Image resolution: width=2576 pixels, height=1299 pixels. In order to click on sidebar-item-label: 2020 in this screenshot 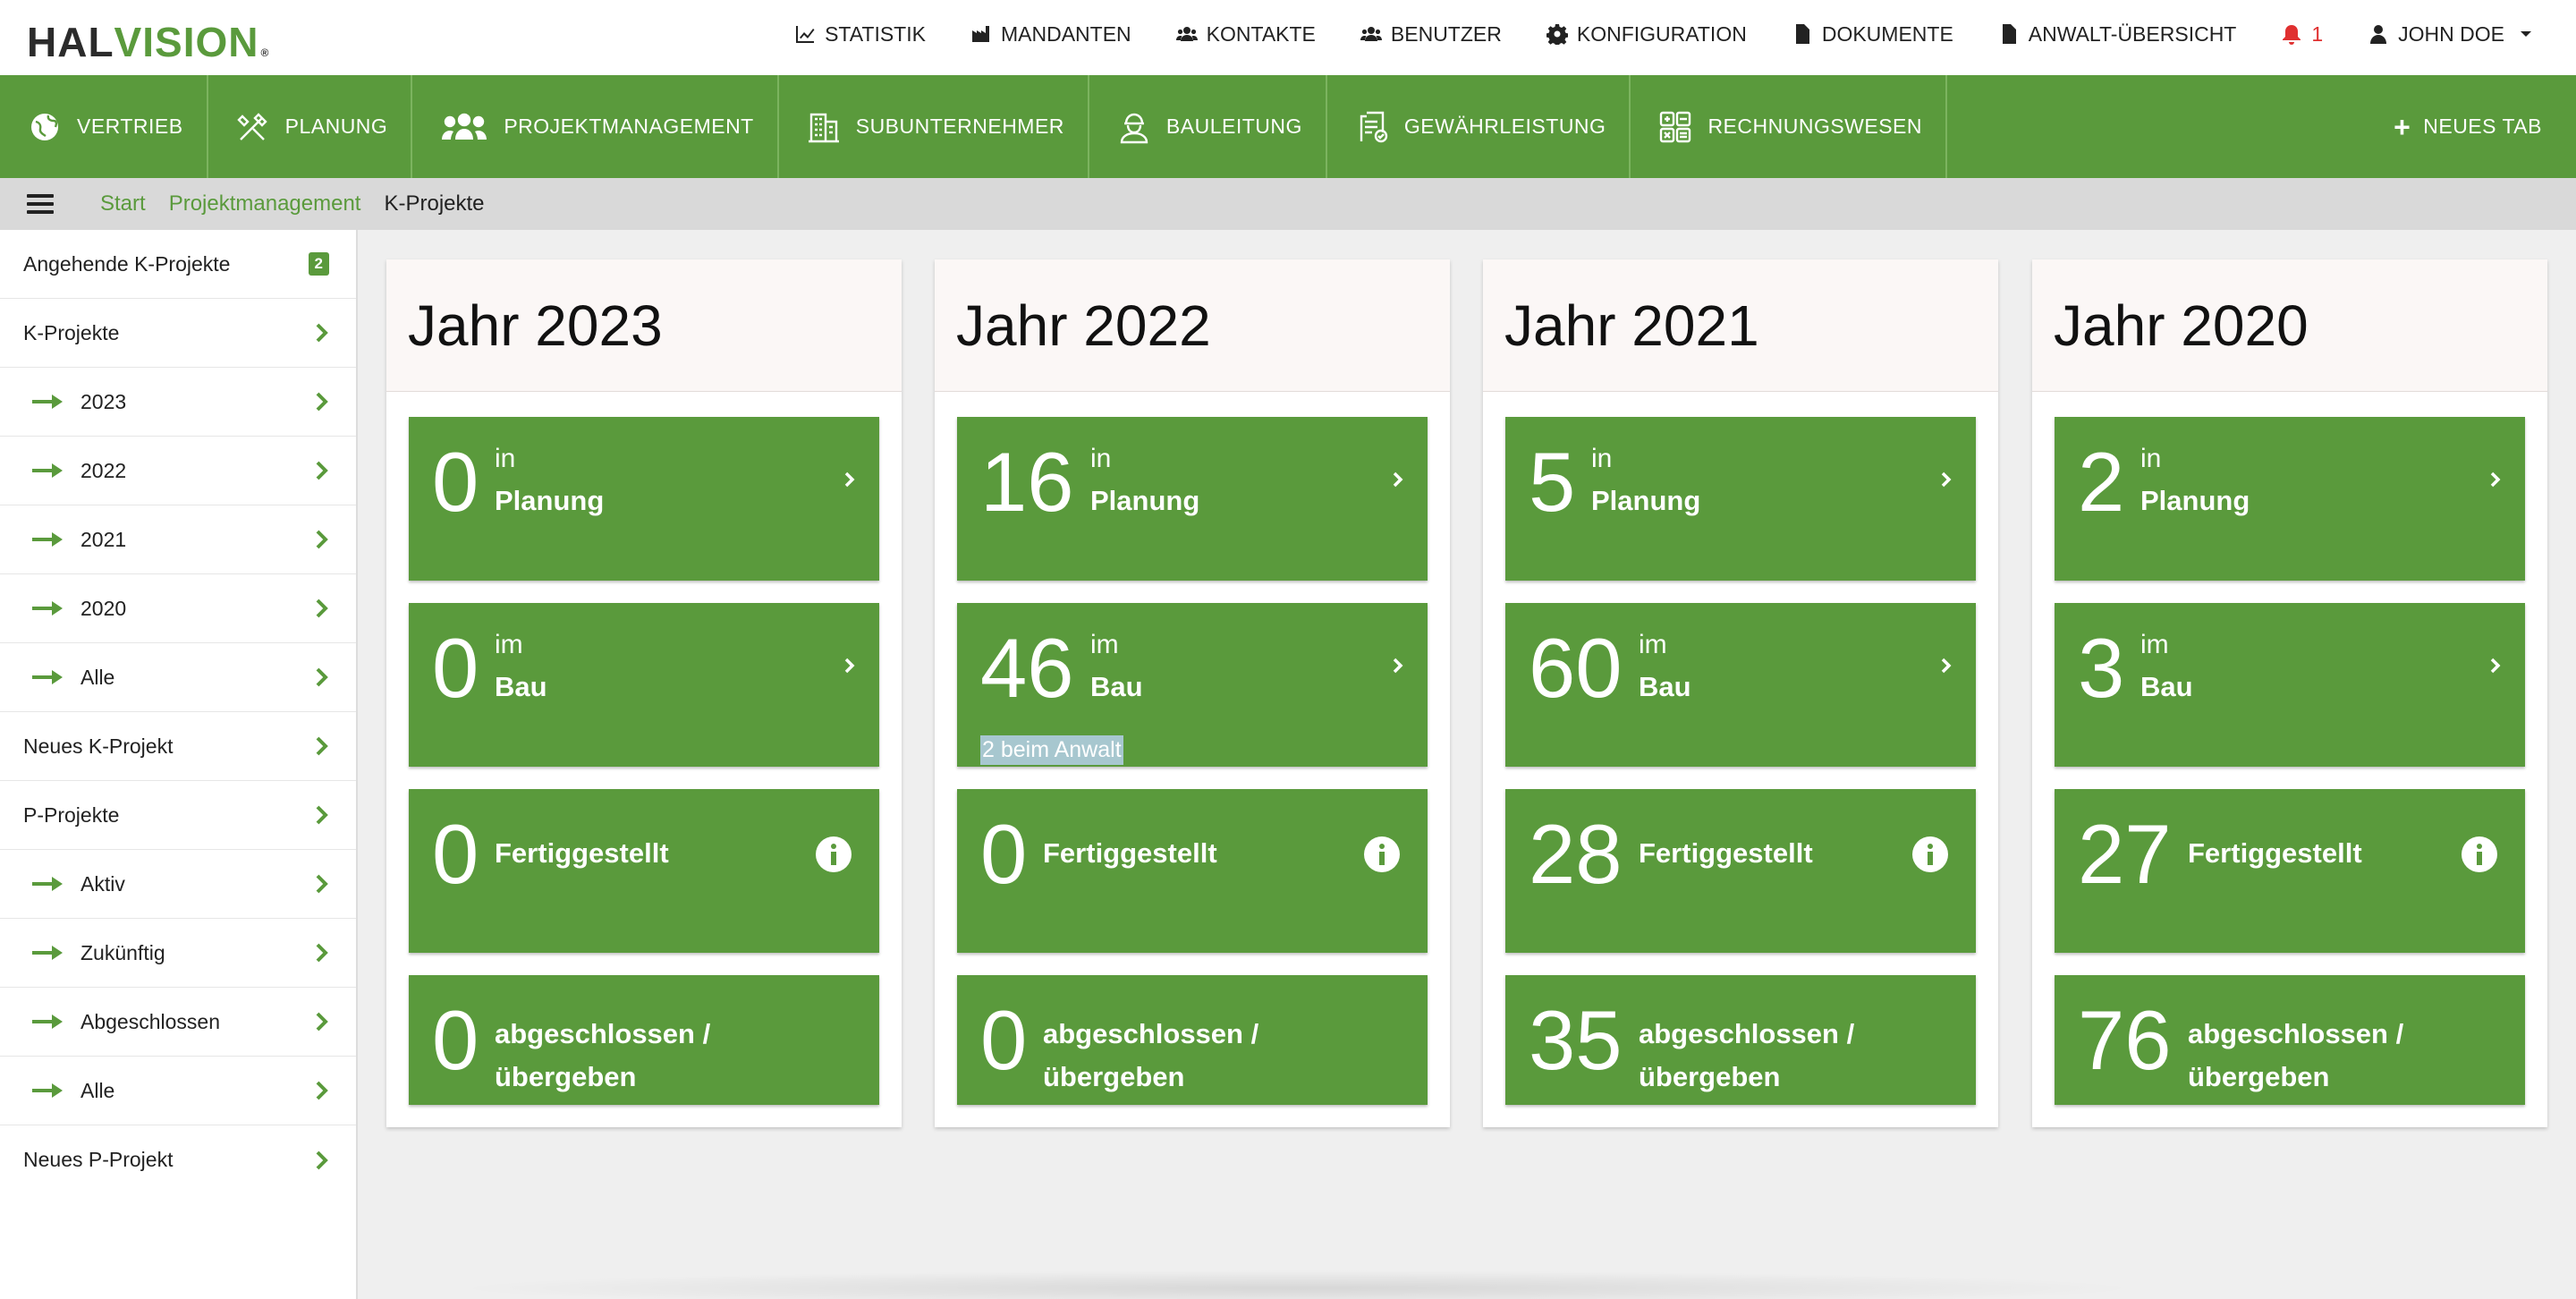, I will do `click(103, 608)`.